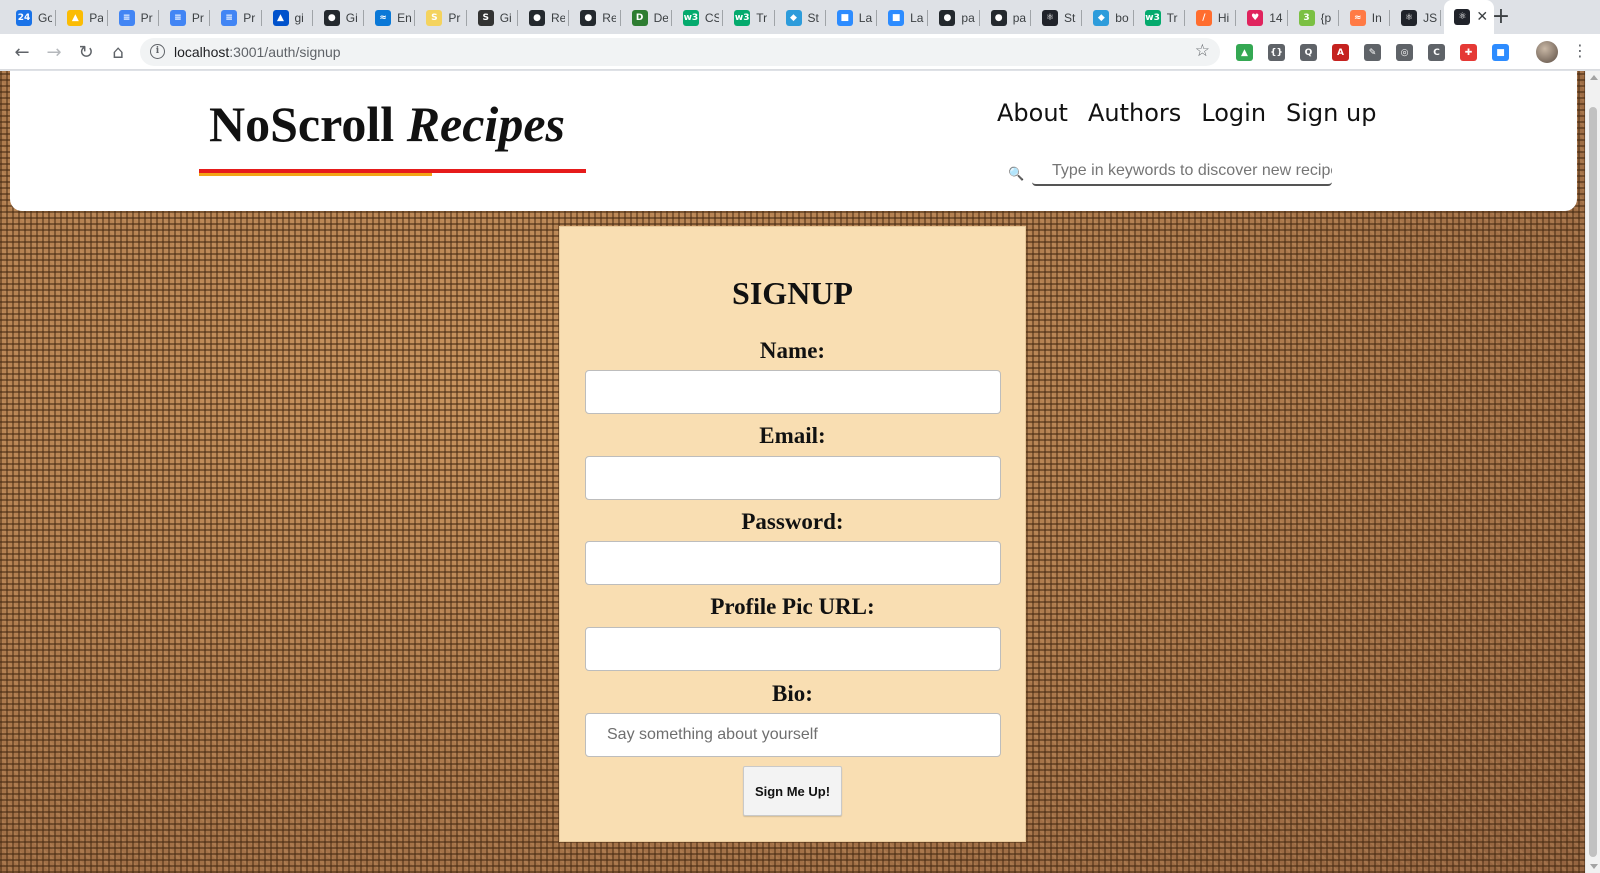 The width and height of the screenshot is (1600, 873). Describe the element at coordinates (792, 693) in the screenshot. I see `bio-label: Bio:` at that location.